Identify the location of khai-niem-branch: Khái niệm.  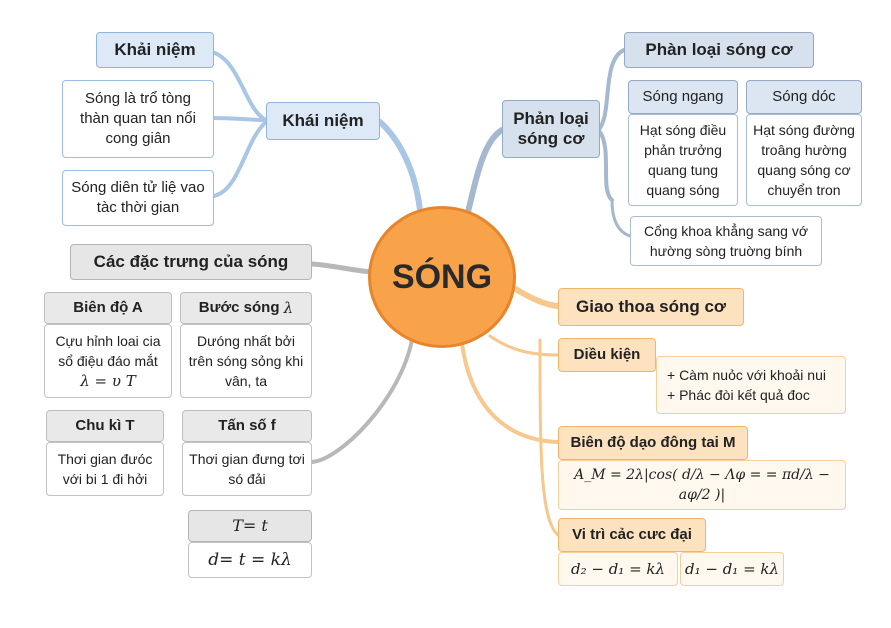
(323, 121).